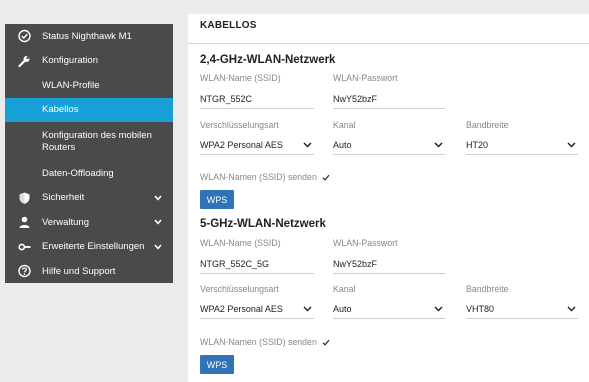 The image size is (589, 382). What do you see at coordinates (89, 109) in the screenshot?
I see `sidebar-item-kabellos: Kabellos` at bounding box center [89, 109].